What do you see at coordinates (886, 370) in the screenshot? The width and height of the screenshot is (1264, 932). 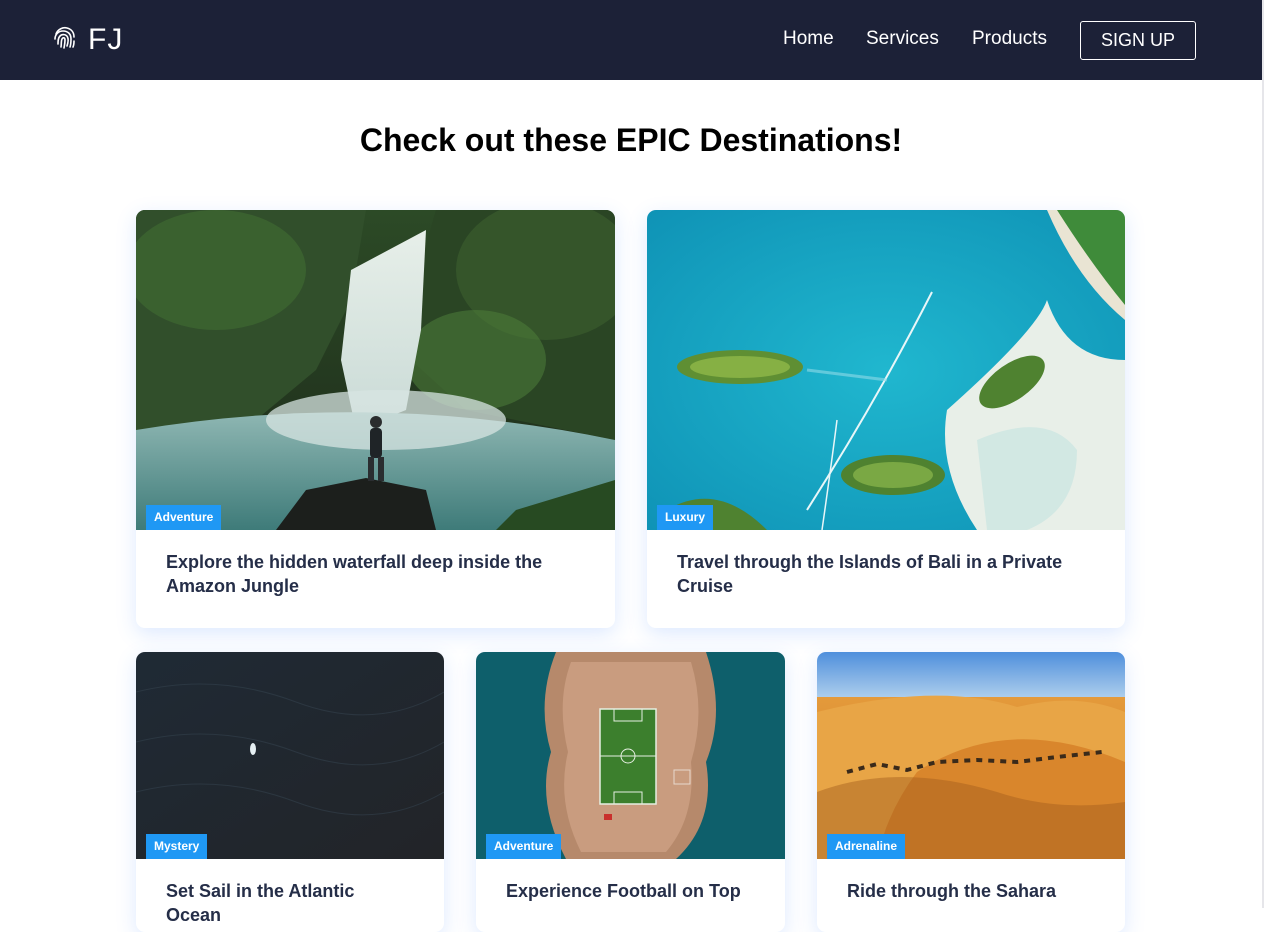 I see `islands-image: Luxury` at bounding box center [886, 370].